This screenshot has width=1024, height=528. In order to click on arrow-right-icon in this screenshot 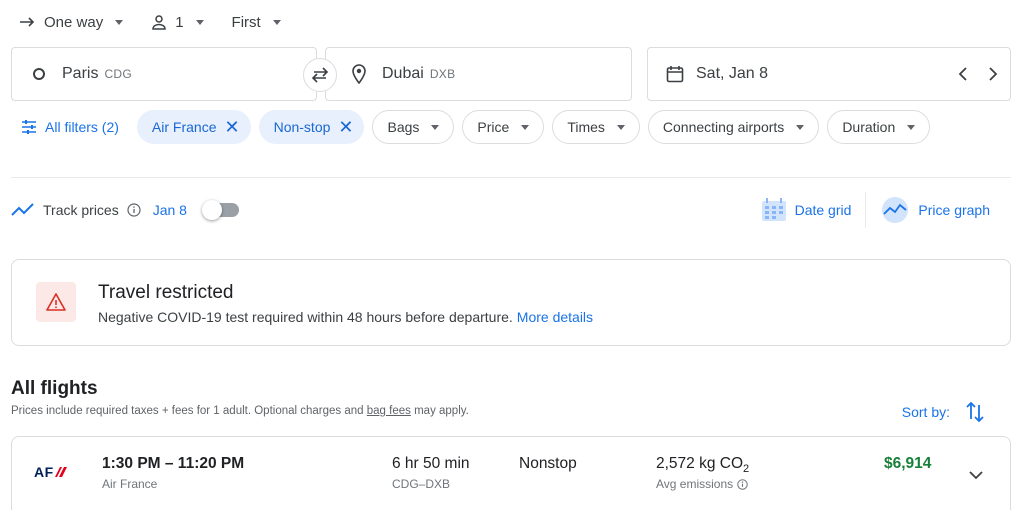, I will do `click(28, 22)`.